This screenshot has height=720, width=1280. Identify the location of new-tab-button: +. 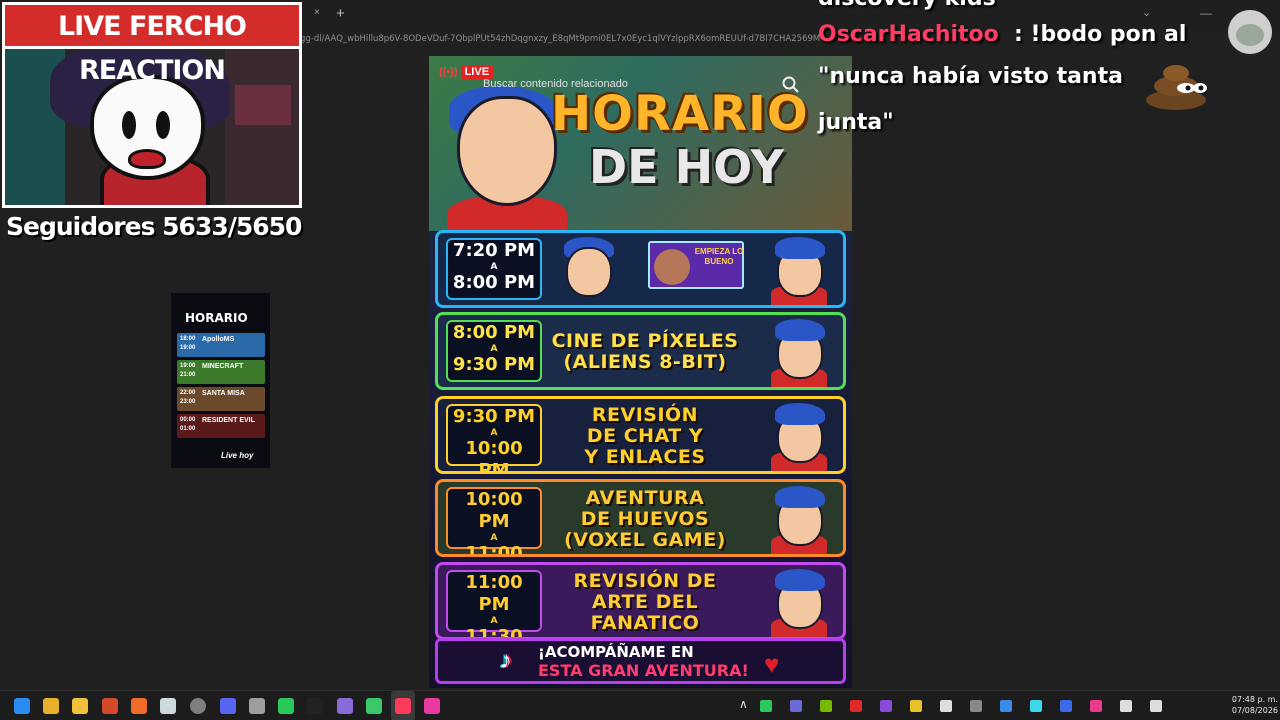
(340, 13).